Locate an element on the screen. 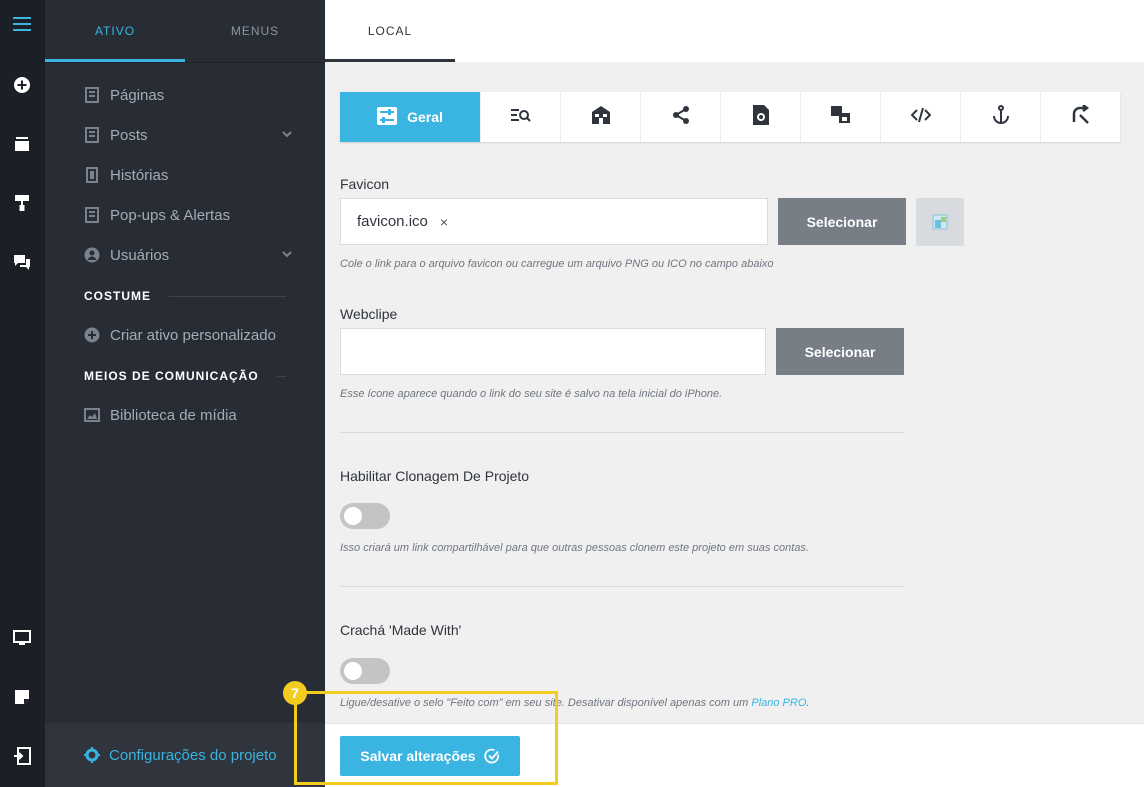 The image size is (1144, 787). sidebar-item-historias: Histórias is located at coordinates (188, 175).